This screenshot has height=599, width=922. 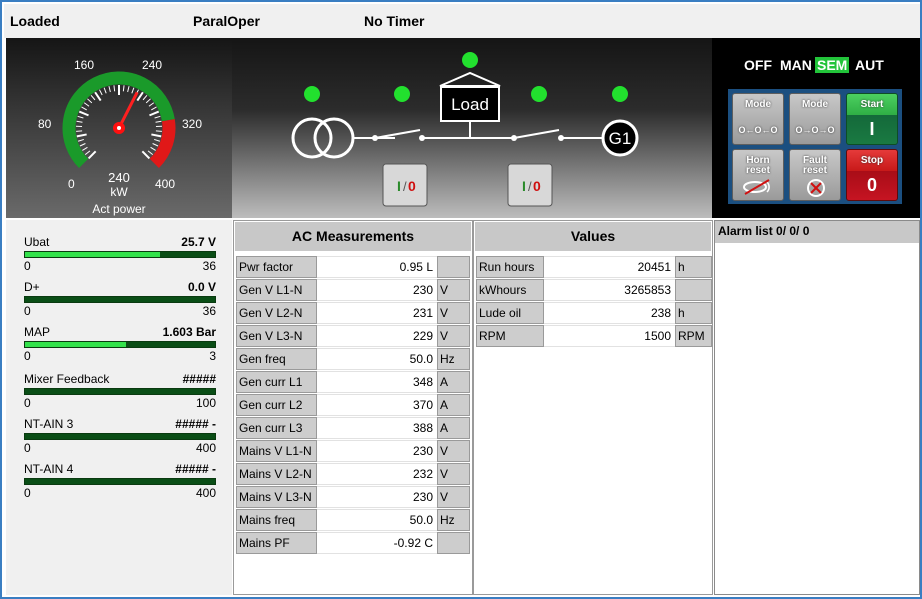 What do you see at coordinates (128, 110) in the screenshot?
I see `gauge-needle` at bounding box center [128, 110].